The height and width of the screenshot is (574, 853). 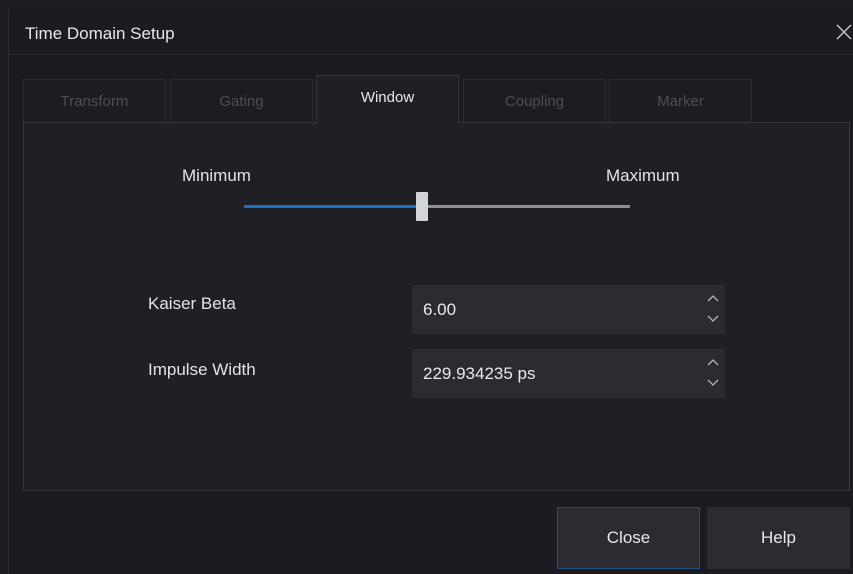 I want to click on slider-min-label: Minimum, so click(x=216, y=175).